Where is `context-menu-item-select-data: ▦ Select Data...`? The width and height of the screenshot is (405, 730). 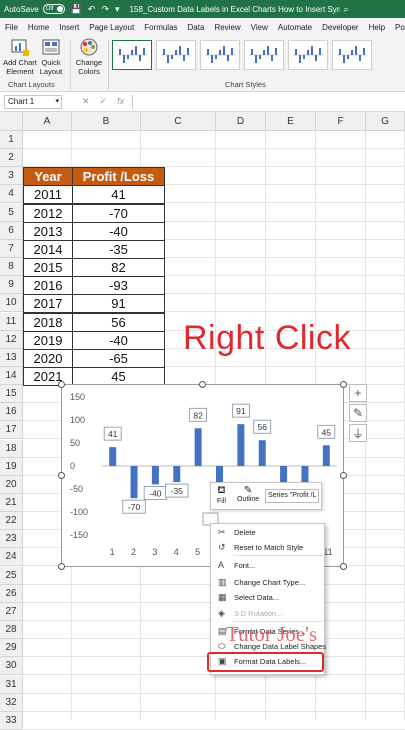
context-menu-item-select-data: ▦ Select Data... is located at coordinates (267, 597).